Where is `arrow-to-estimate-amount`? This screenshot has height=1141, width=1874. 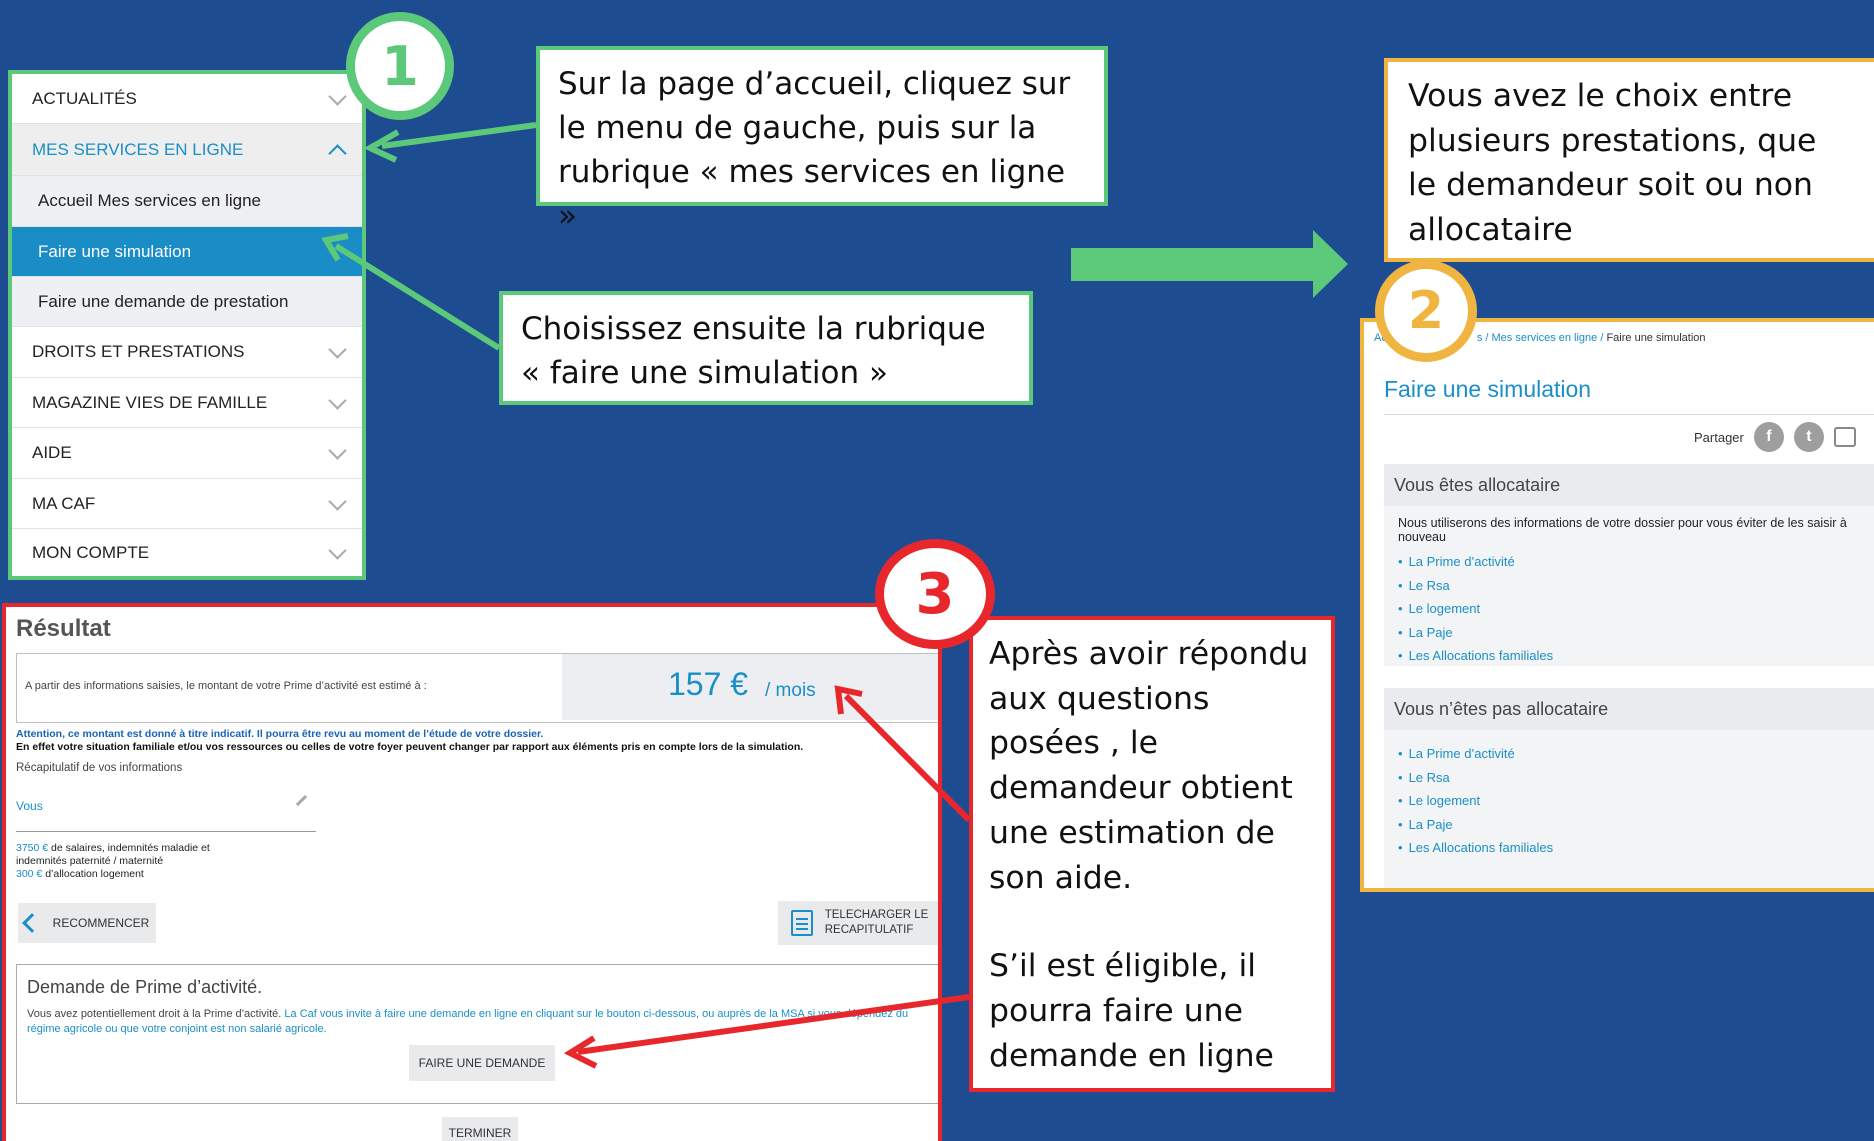 arrow-to-estimate-amount is located at coordinates (903, 754).